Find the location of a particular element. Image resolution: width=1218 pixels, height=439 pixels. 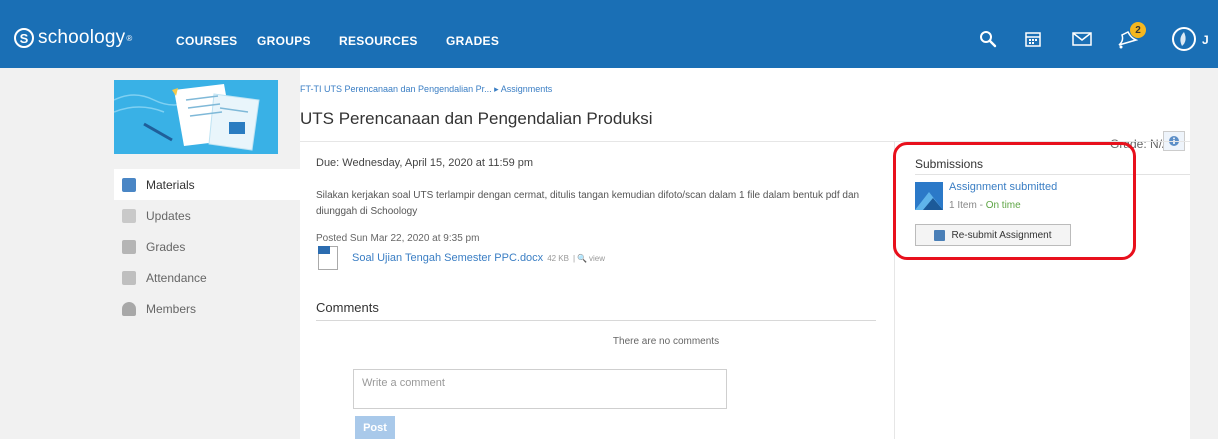

course-banner-image is located at coordinates (196, 117).